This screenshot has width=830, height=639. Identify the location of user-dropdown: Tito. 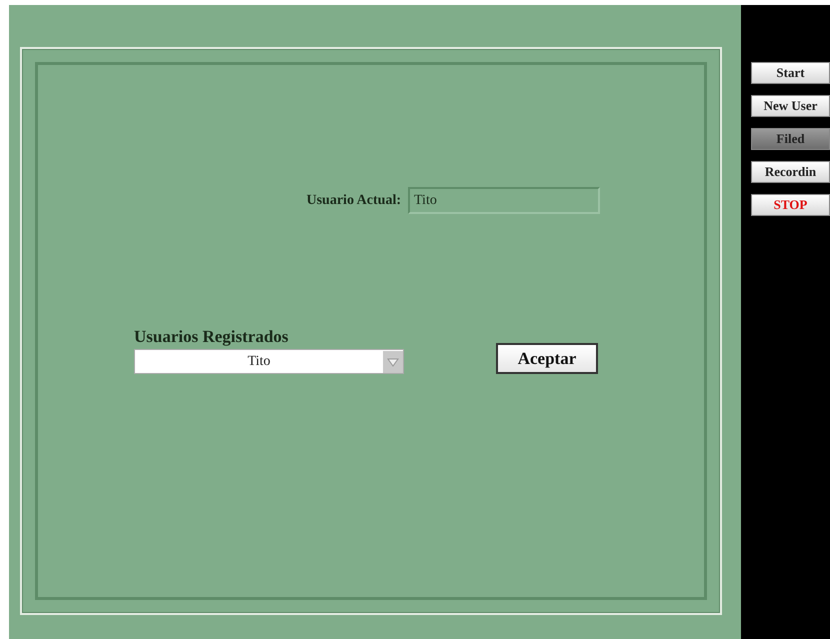
(269, 361).